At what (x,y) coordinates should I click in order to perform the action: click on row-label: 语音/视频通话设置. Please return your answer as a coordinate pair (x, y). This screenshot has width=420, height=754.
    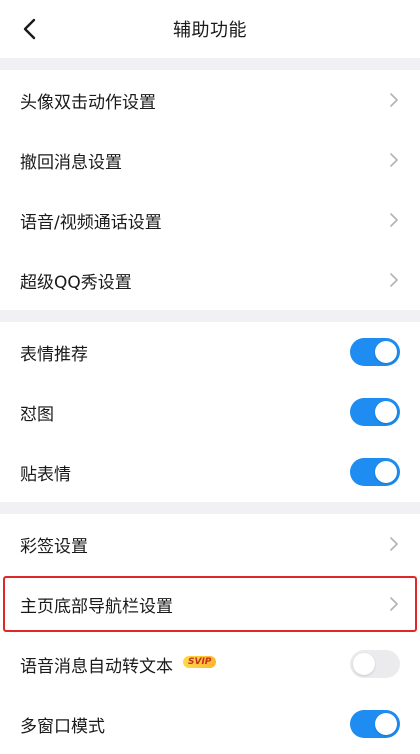
    Looking at the image, I should click on (91, 222).